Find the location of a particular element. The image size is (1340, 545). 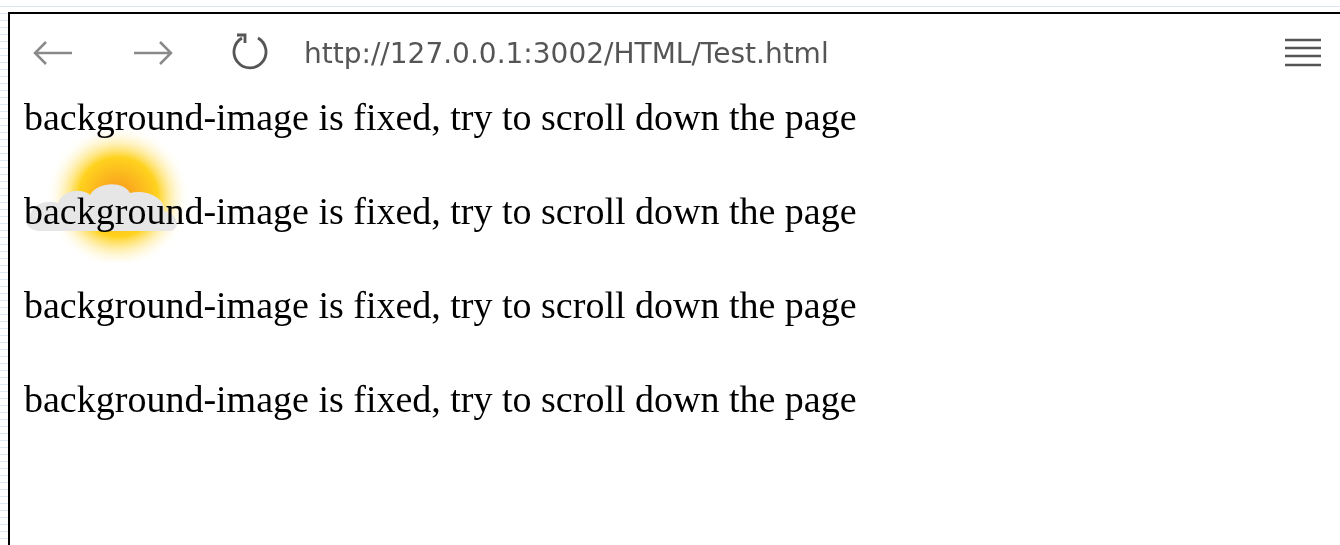

forward-arrow-icon is located at coordinates (153, 53).